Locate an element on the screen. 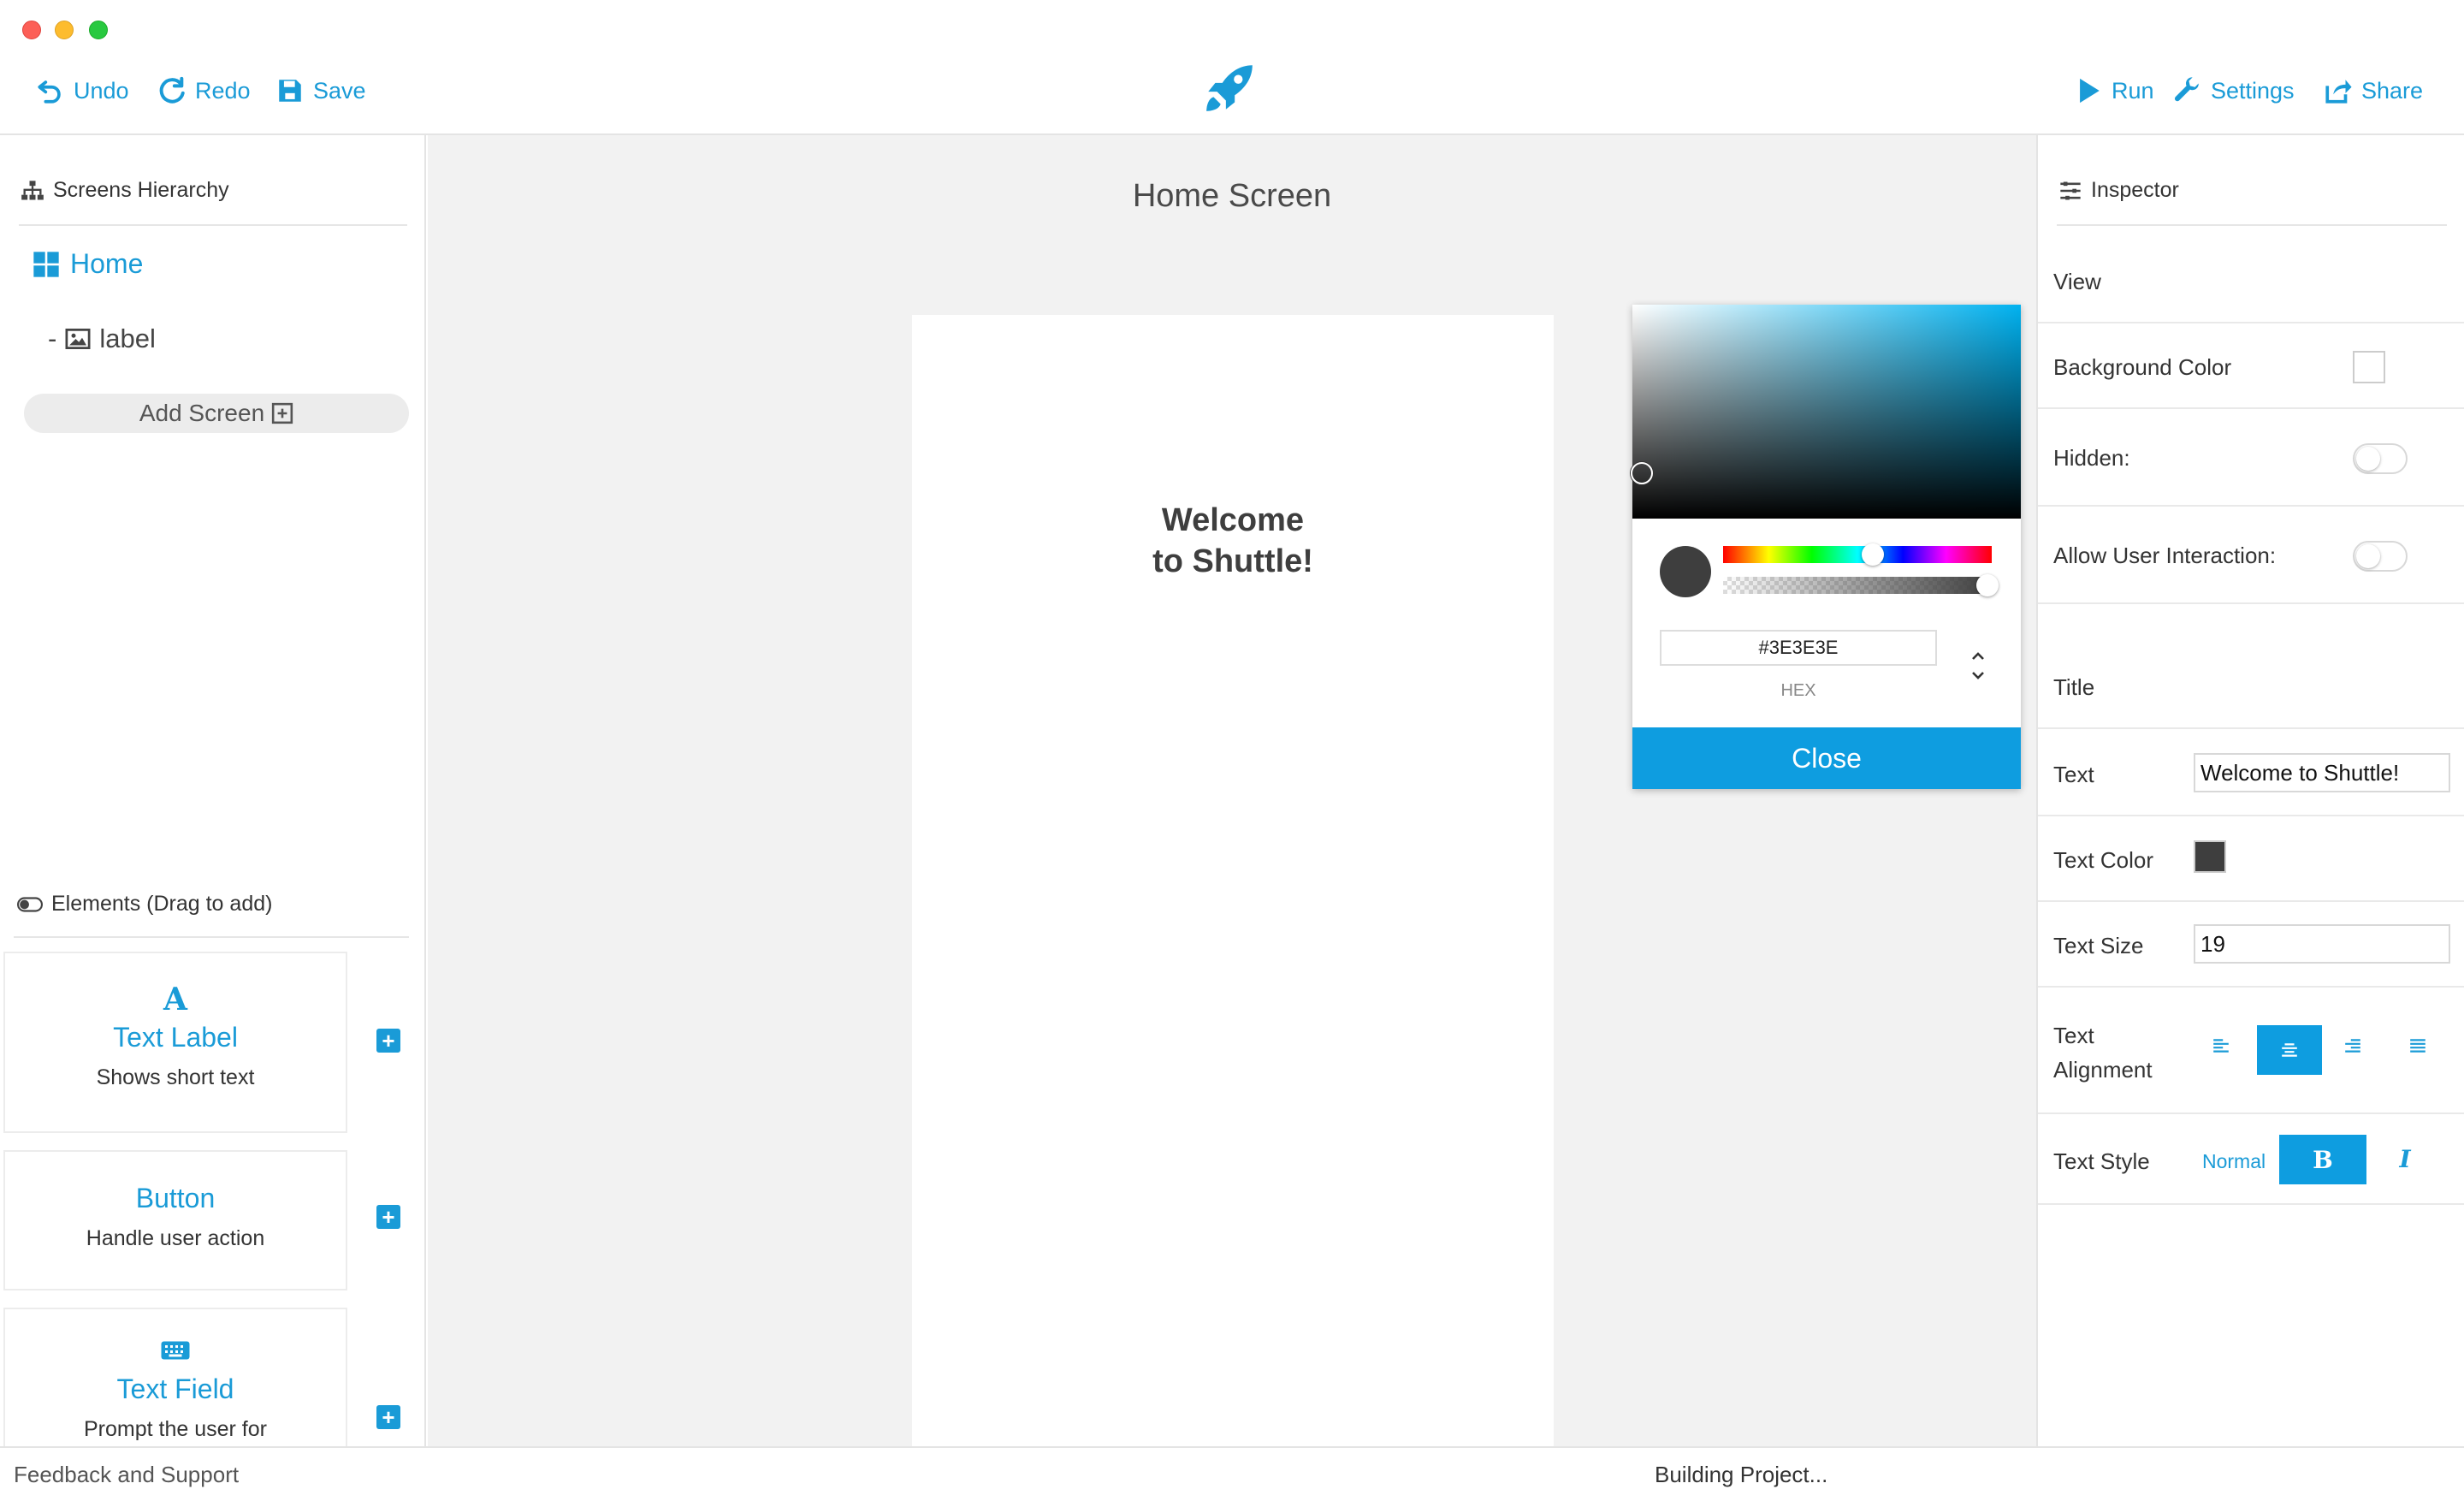 This screenshot has height=1501, width=2464. welcome-title-label: Welcome to Shuttle! is located at coordinates (1233, 541).